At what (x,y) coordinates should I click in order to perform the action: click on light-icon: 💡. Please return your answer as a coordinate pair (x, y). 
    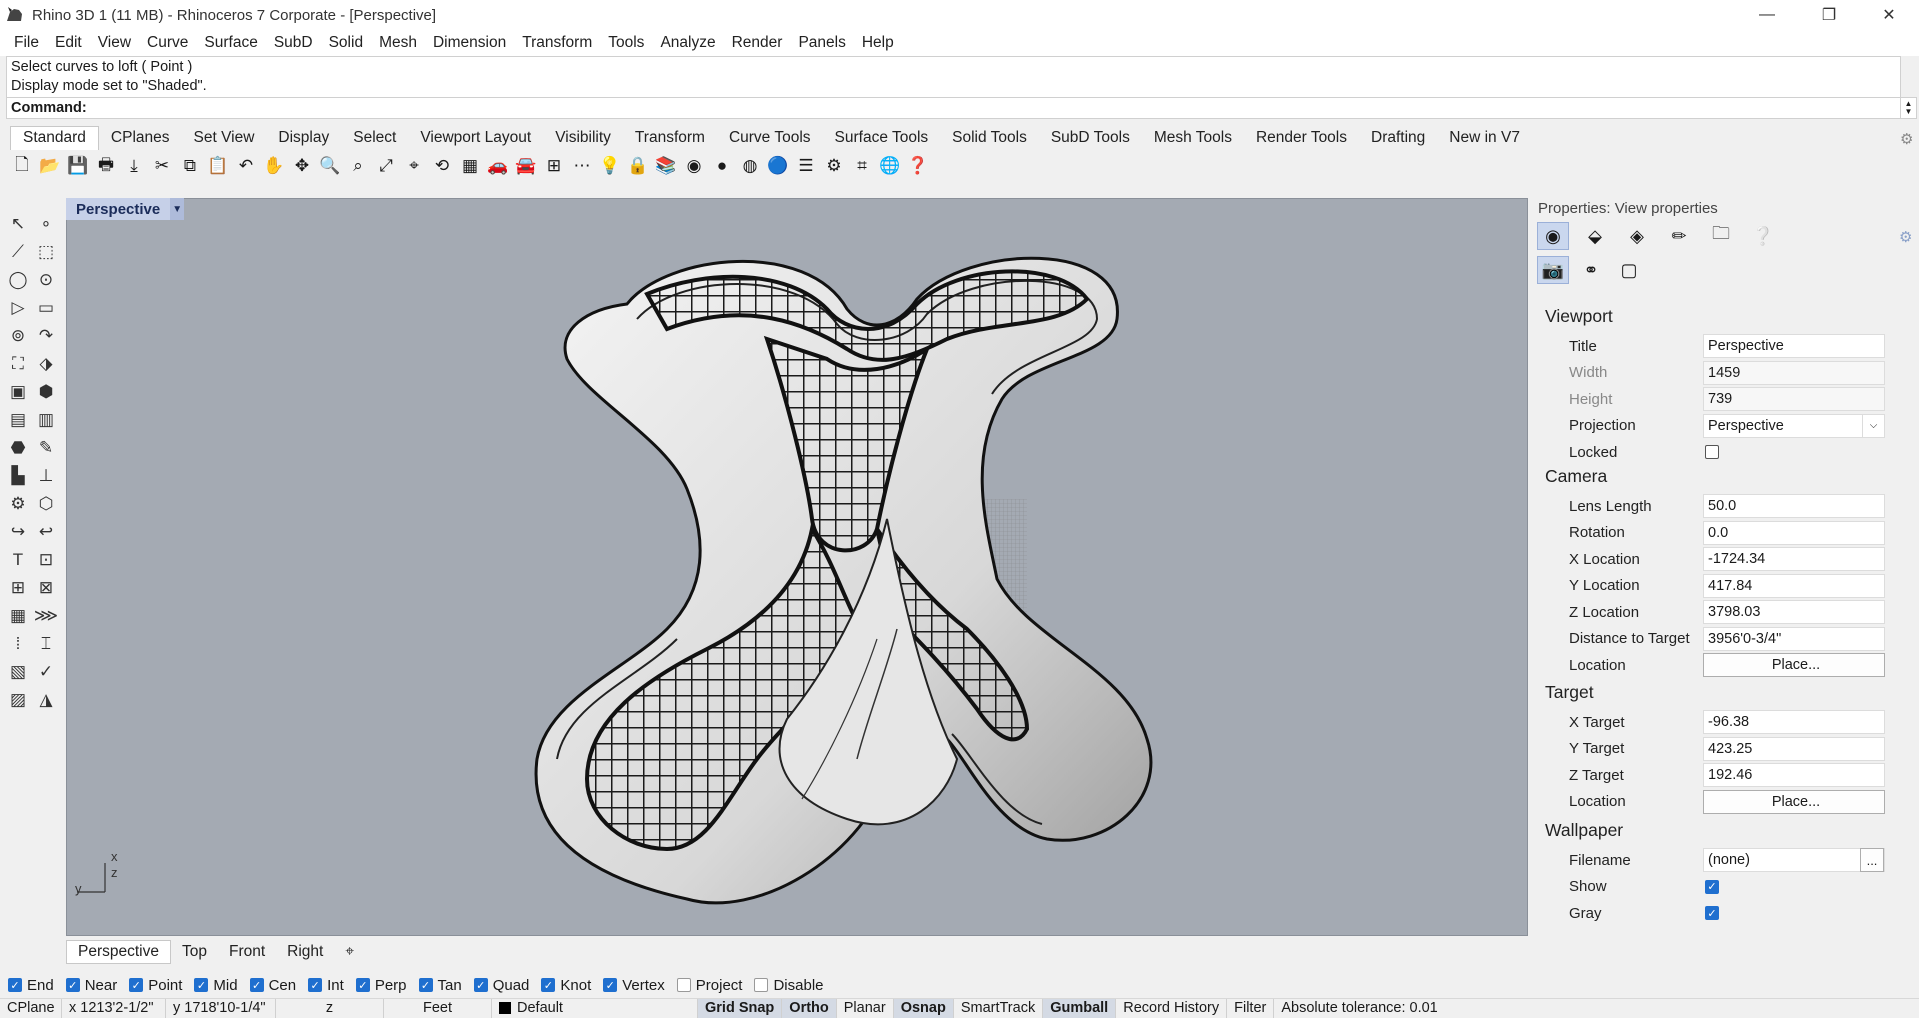
    Looking at the image, I should click on (610, 166).